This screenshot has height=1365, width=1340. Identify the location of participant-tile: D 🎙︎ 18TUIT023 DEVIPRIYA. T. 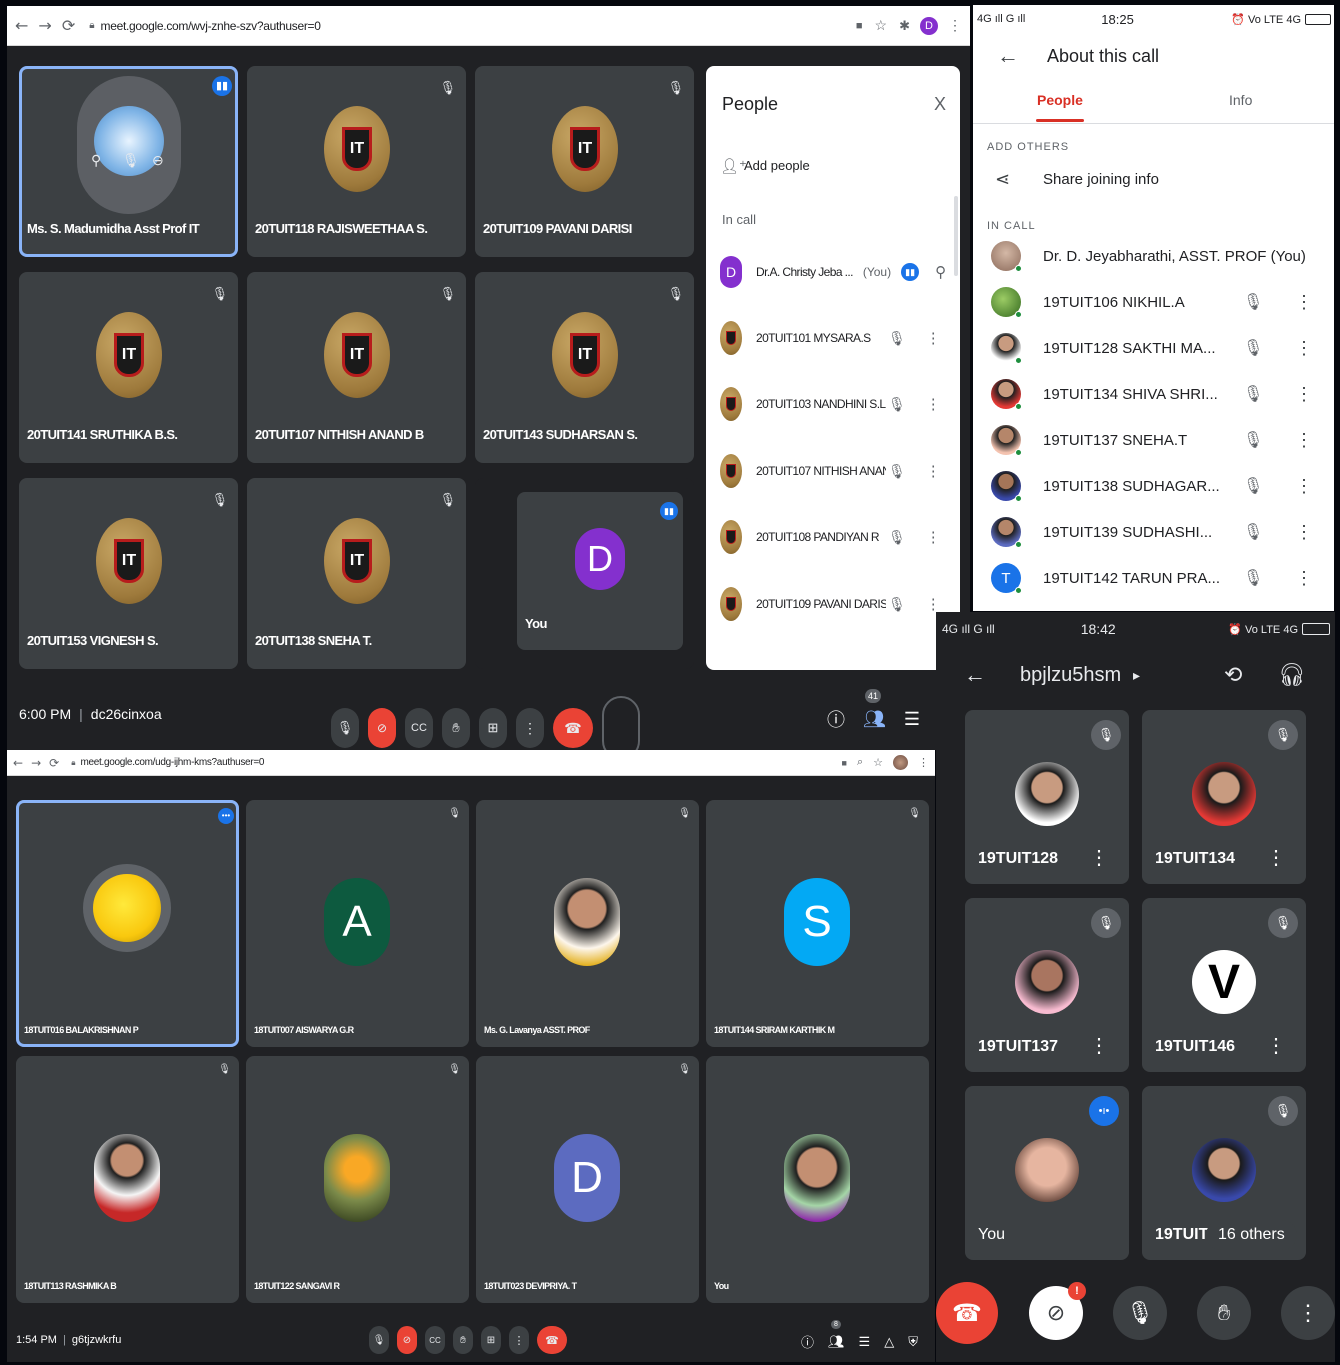
(587, 1179).